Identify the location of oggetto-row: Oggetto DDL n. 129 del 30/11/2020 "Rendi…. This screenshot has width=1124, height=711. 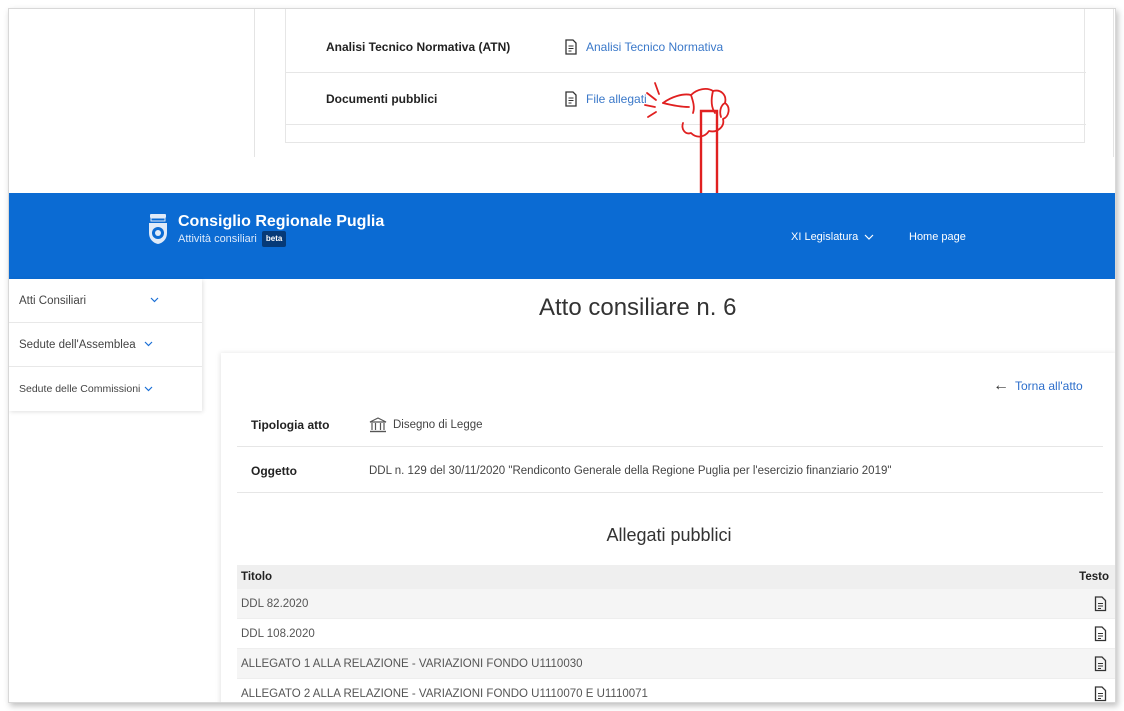
(670, 471).